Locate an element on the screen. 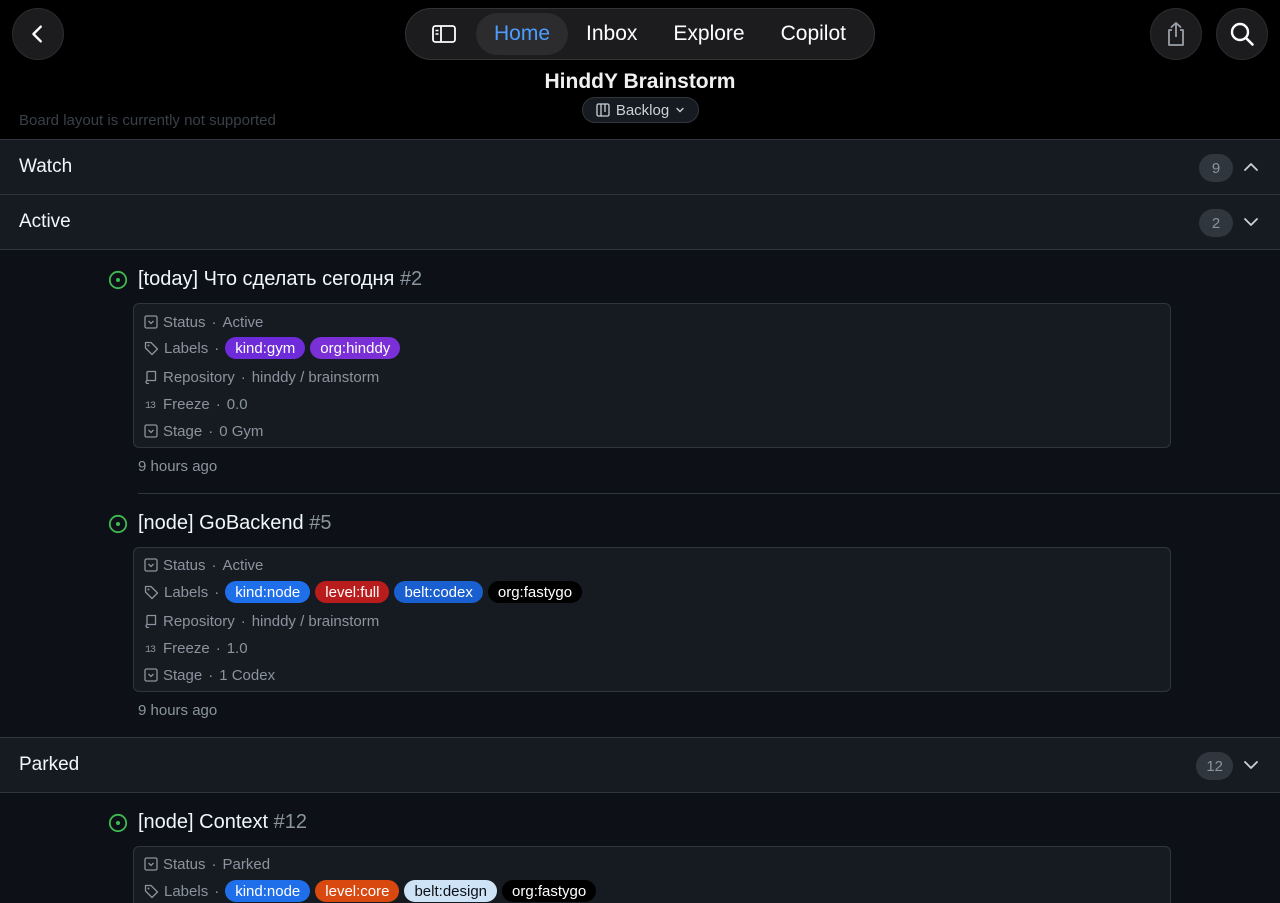 The height and width of the screenshot is (903, 1280). issue-title-row: [today] Что сделать сегодня #2 is located at coordinates (265, 279).